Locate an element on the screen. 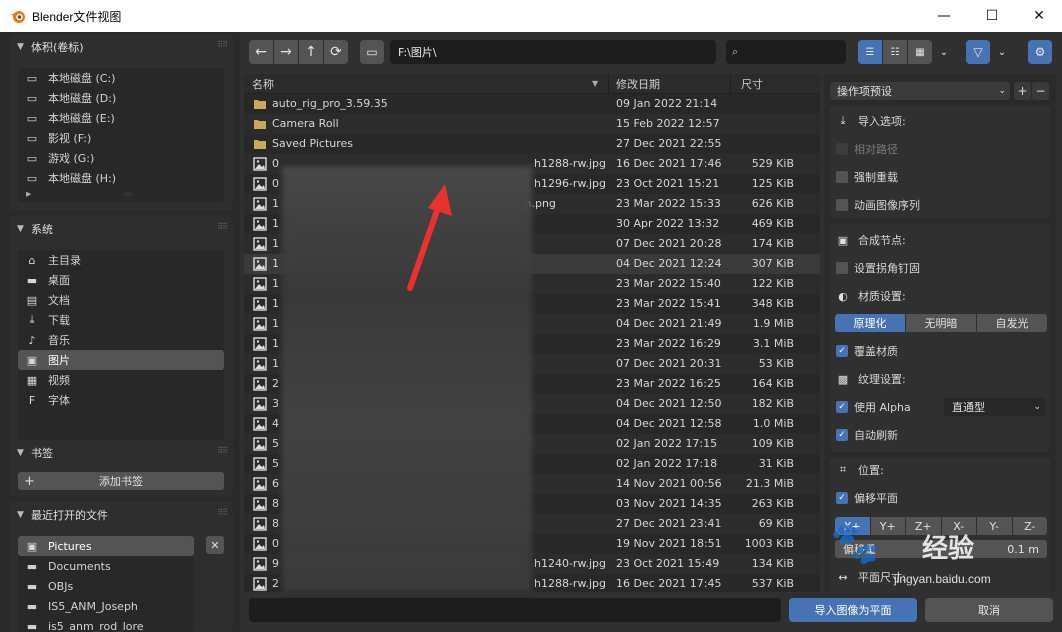 The width and height of the screenshot is (1062, 632). sidebar-item: ▬ OBJs is located at coordinates (106, 586).